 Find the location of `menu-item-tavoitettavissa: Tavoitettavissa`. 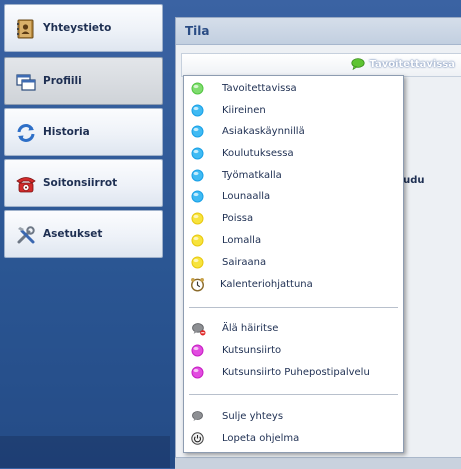

menu-item-tavoitettavissa: Tavoitettavissa is located at coordinates (293, 88).